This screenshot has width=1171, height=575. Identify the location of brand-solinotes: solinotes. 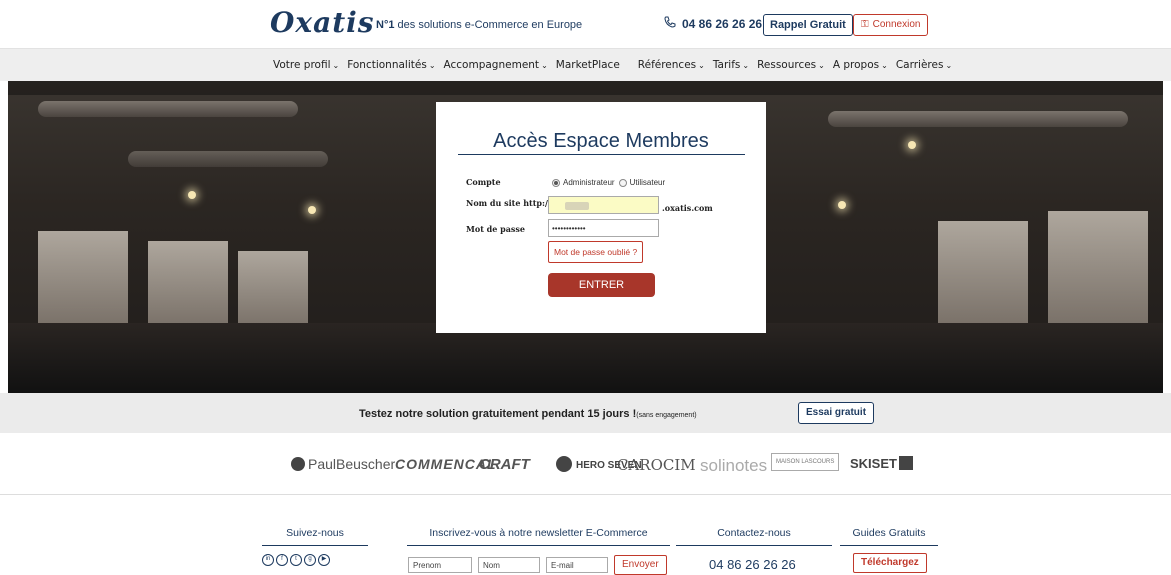
(734, 465).